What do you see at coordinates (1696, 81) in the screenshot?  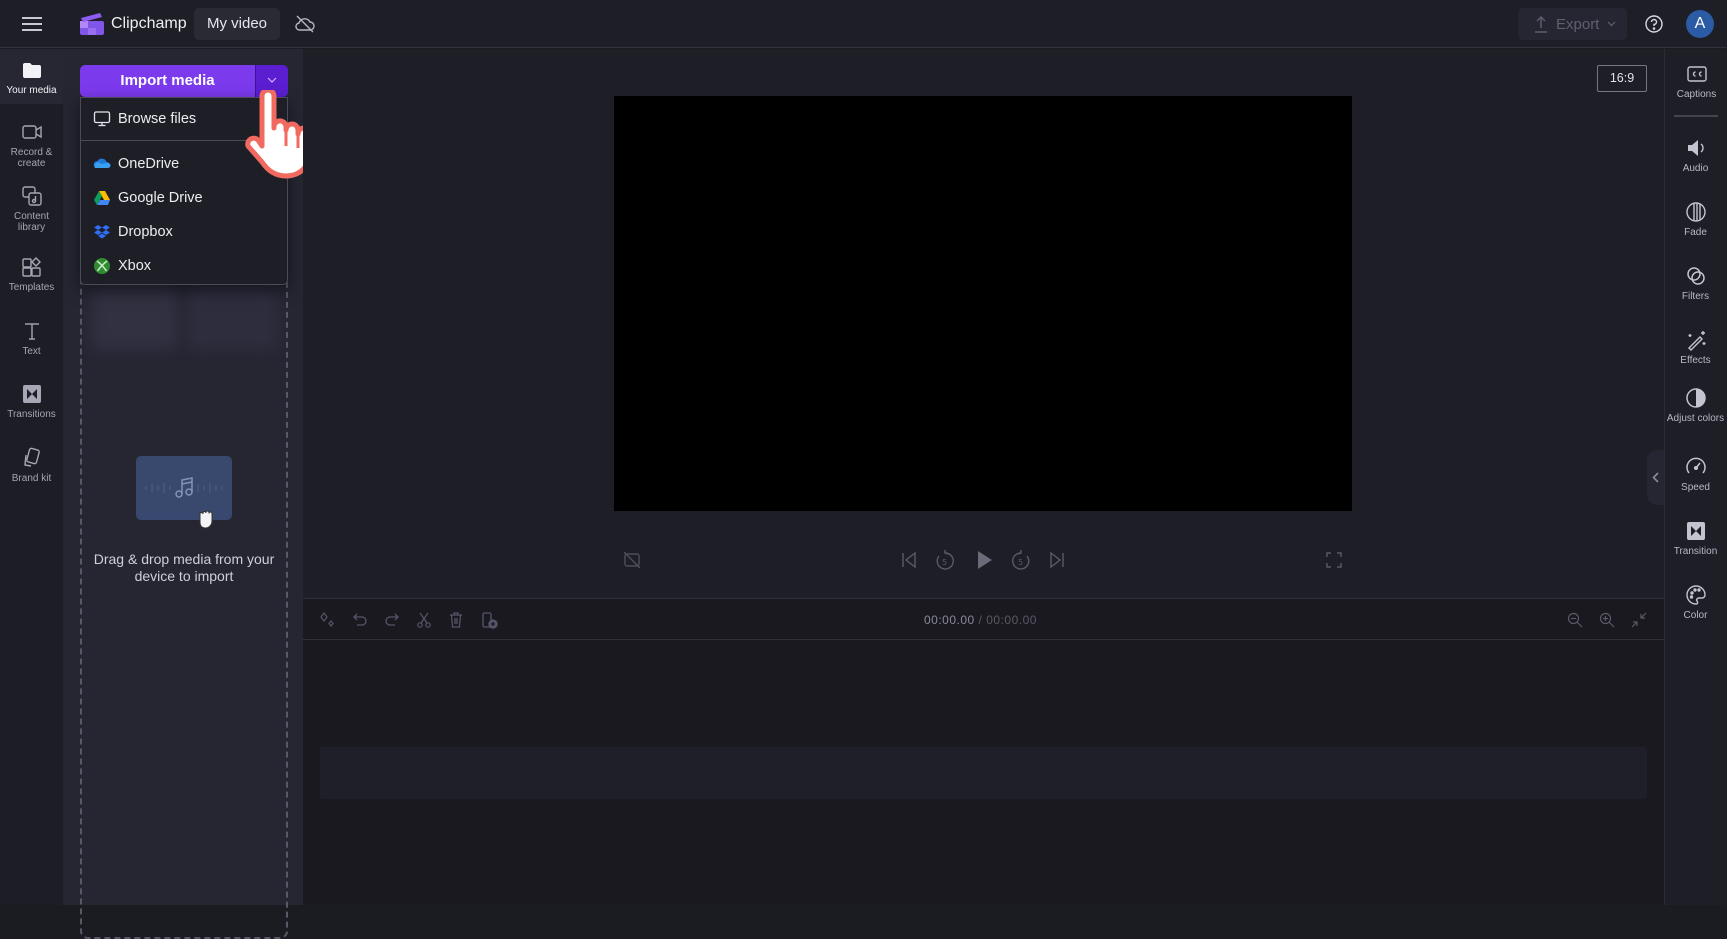 I see `property-captions: Captions` at bounding box center [1696, 81].